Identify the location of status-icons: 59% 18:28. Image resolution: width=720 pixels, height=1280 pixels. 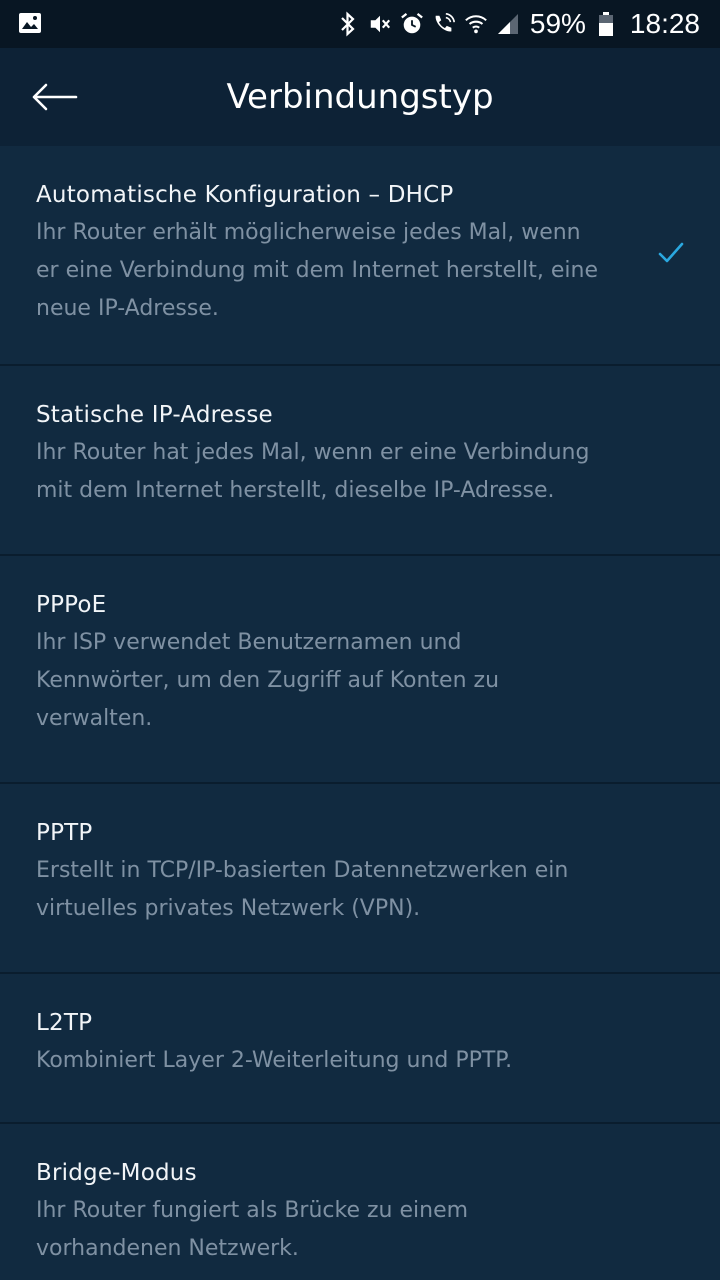
(518, 24).